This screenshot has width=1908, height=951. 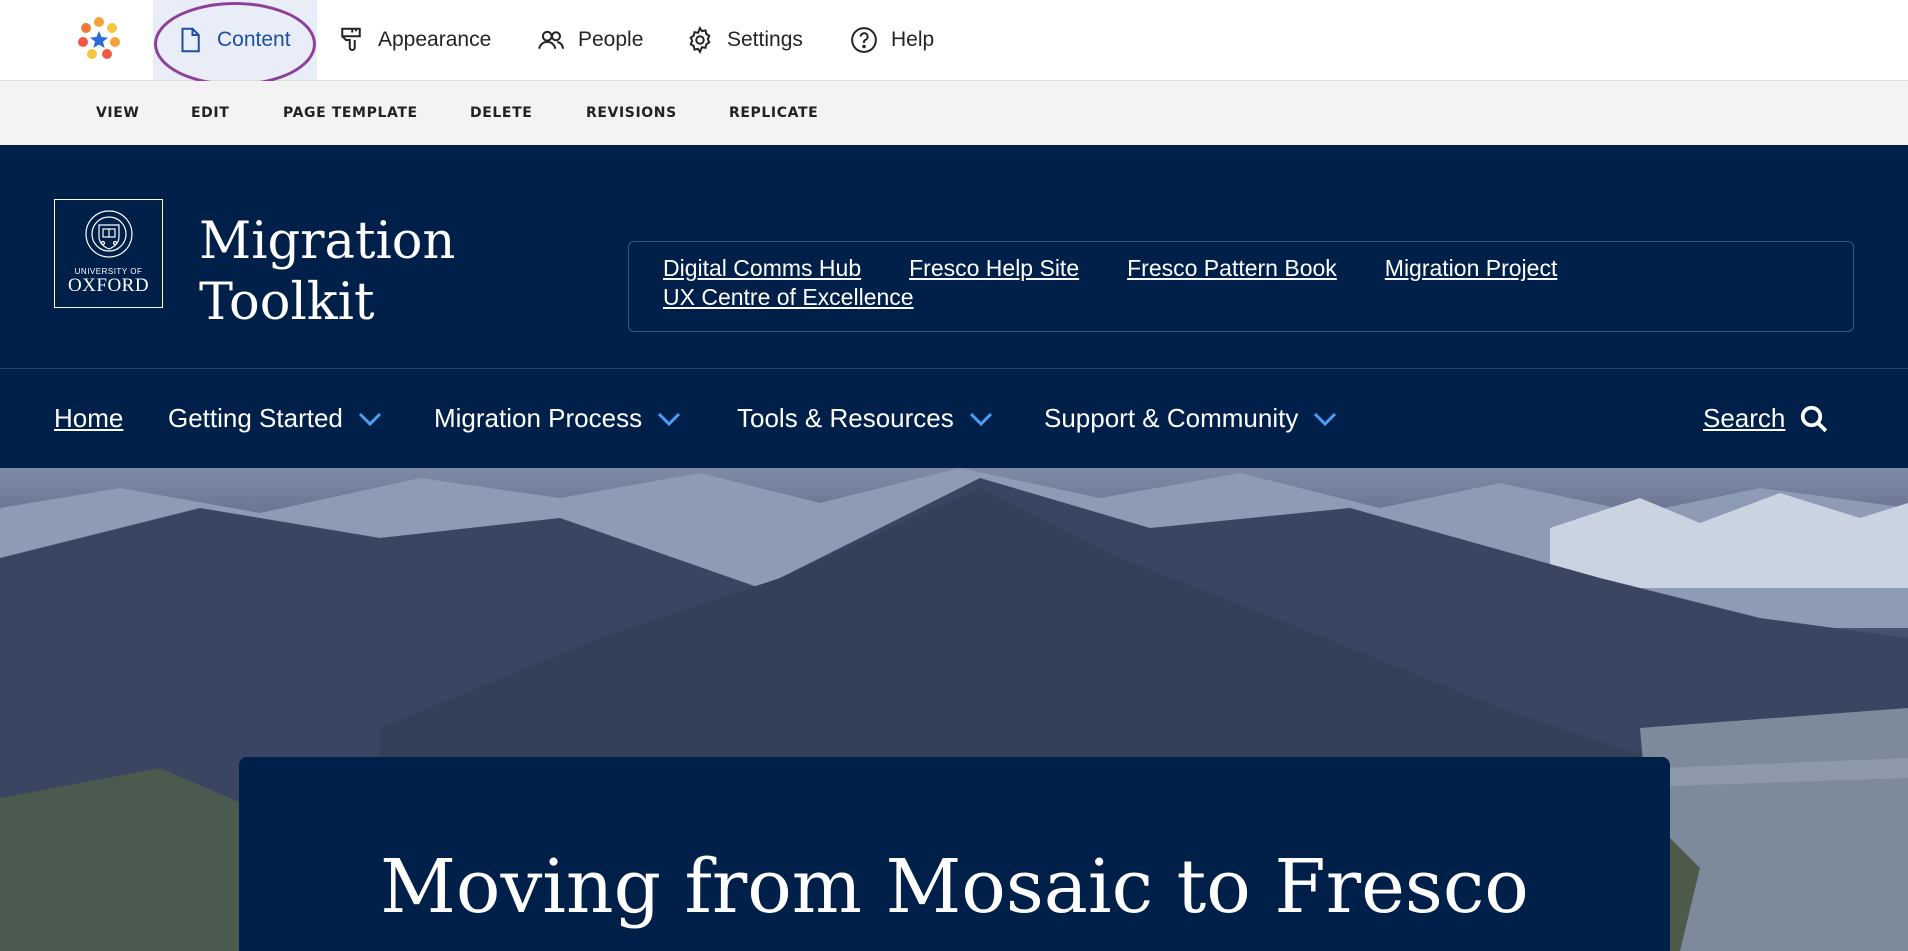 What do you see at coordinates (99, 39) in the screenshot?
I see `drupal-logo-icon` at bounding box center [99, 39].